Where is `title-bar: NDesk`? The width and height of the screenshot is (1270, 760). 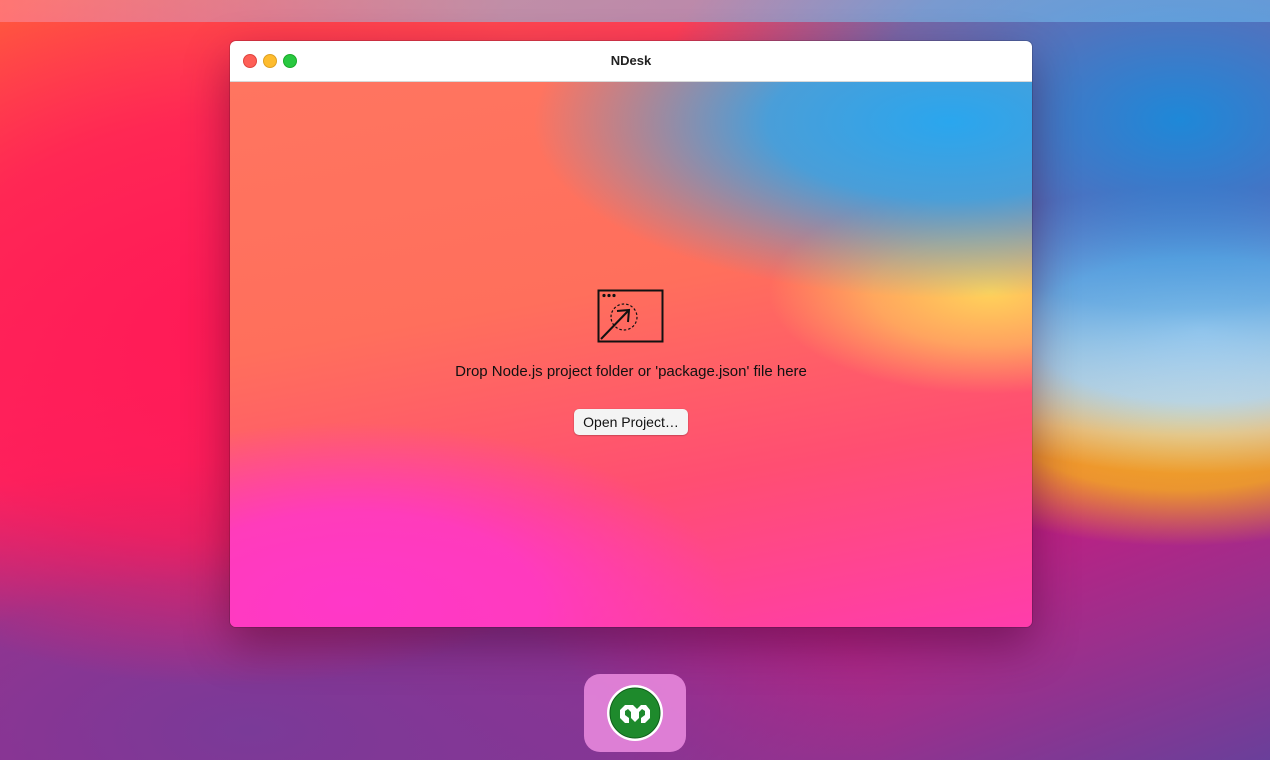
title-bar: NDesk is located at coordinates (631, 61).